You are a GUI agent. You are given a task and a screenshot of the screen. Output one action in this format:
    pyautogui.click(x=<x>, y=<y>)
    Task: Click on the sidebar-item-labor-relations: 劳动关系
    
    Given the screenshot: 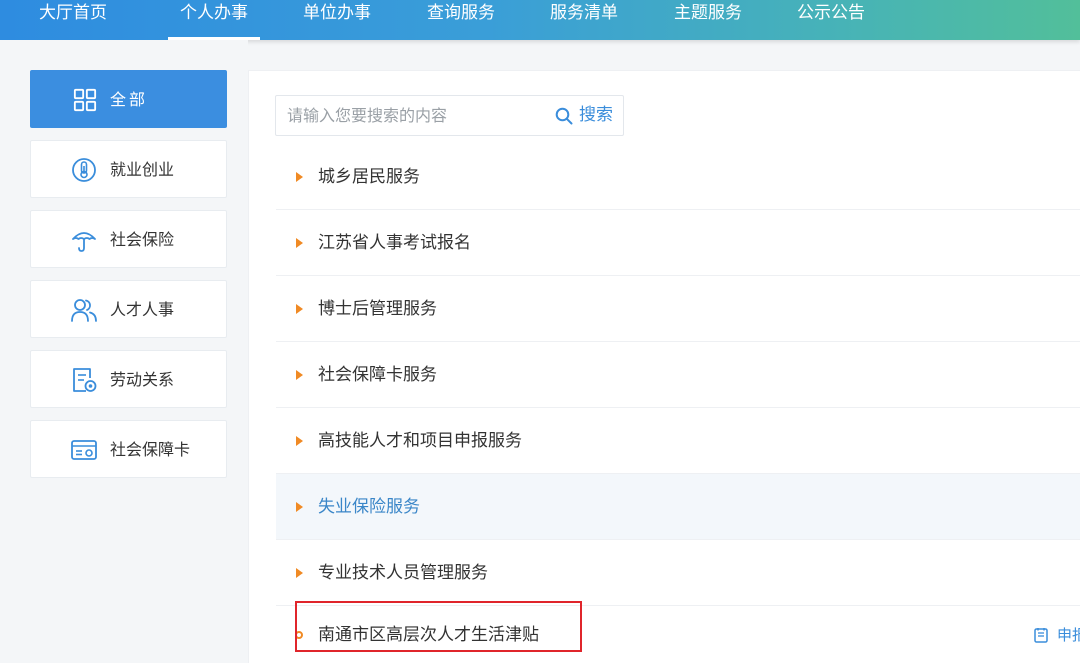 What is the action you would take?
    pyautogui.click(x=128, y=379)
    